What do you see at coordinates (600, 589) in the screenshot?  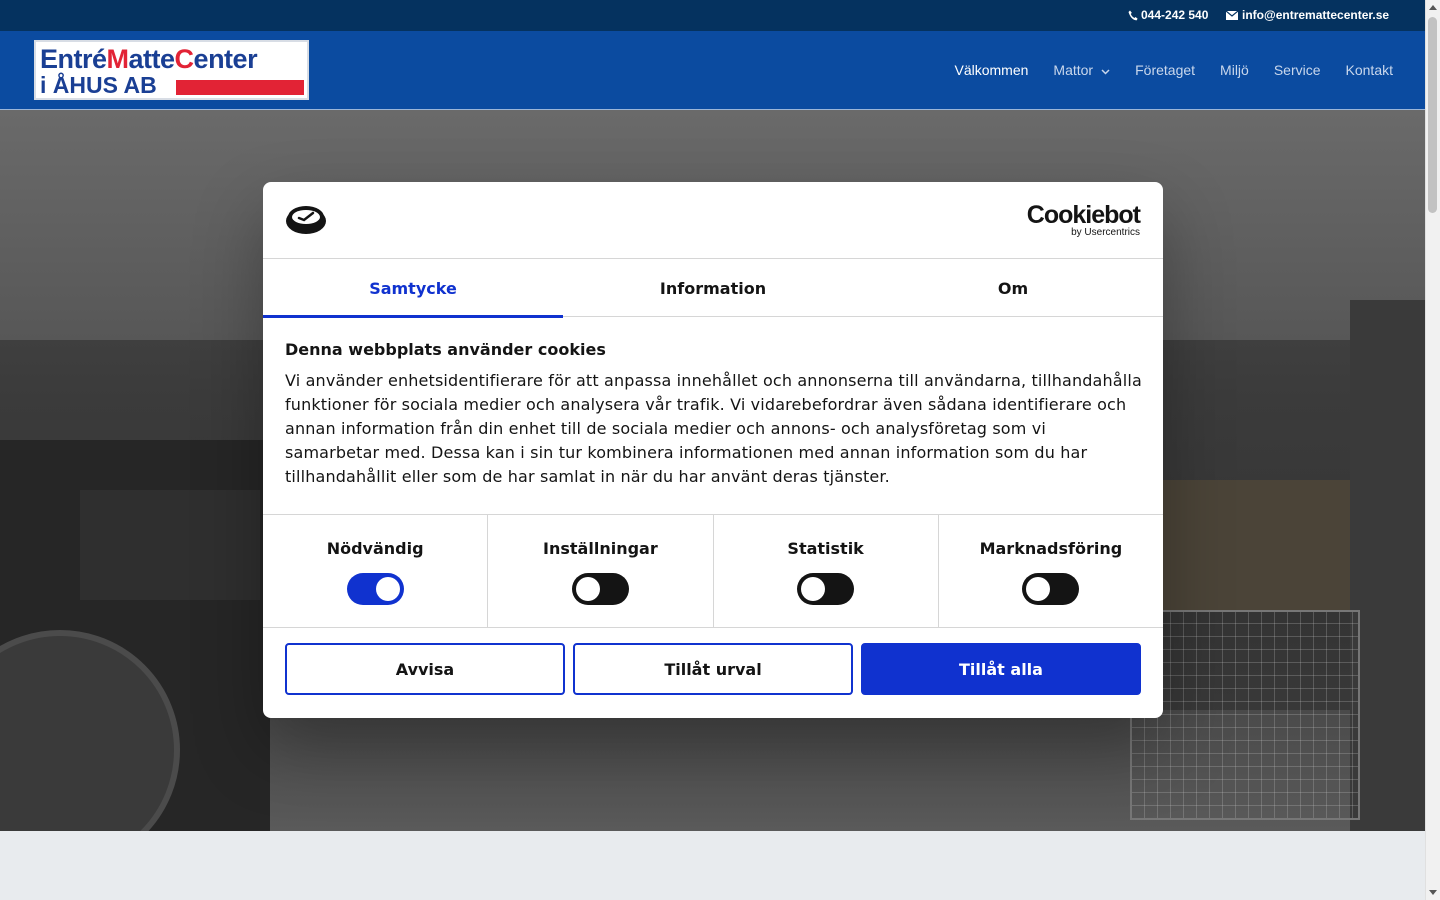 I see `toggle-installningar` at bounding box center [600, 589].